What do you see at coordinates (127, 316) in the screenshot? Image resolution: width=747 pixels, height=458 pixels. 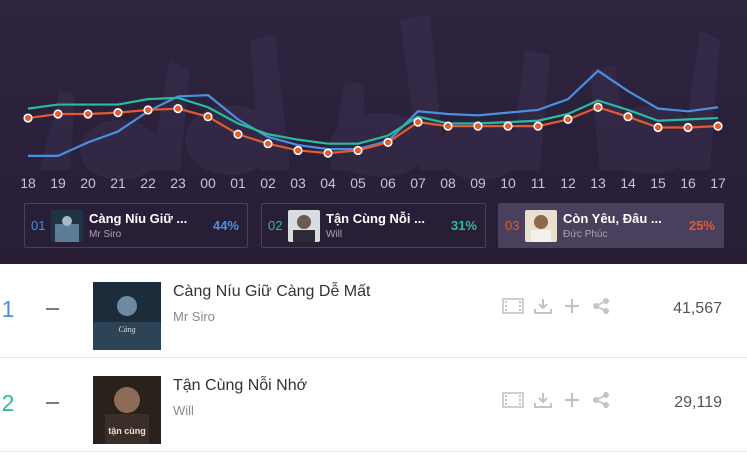 I see `song-cover: Càng` at bounding box center [127, 316].